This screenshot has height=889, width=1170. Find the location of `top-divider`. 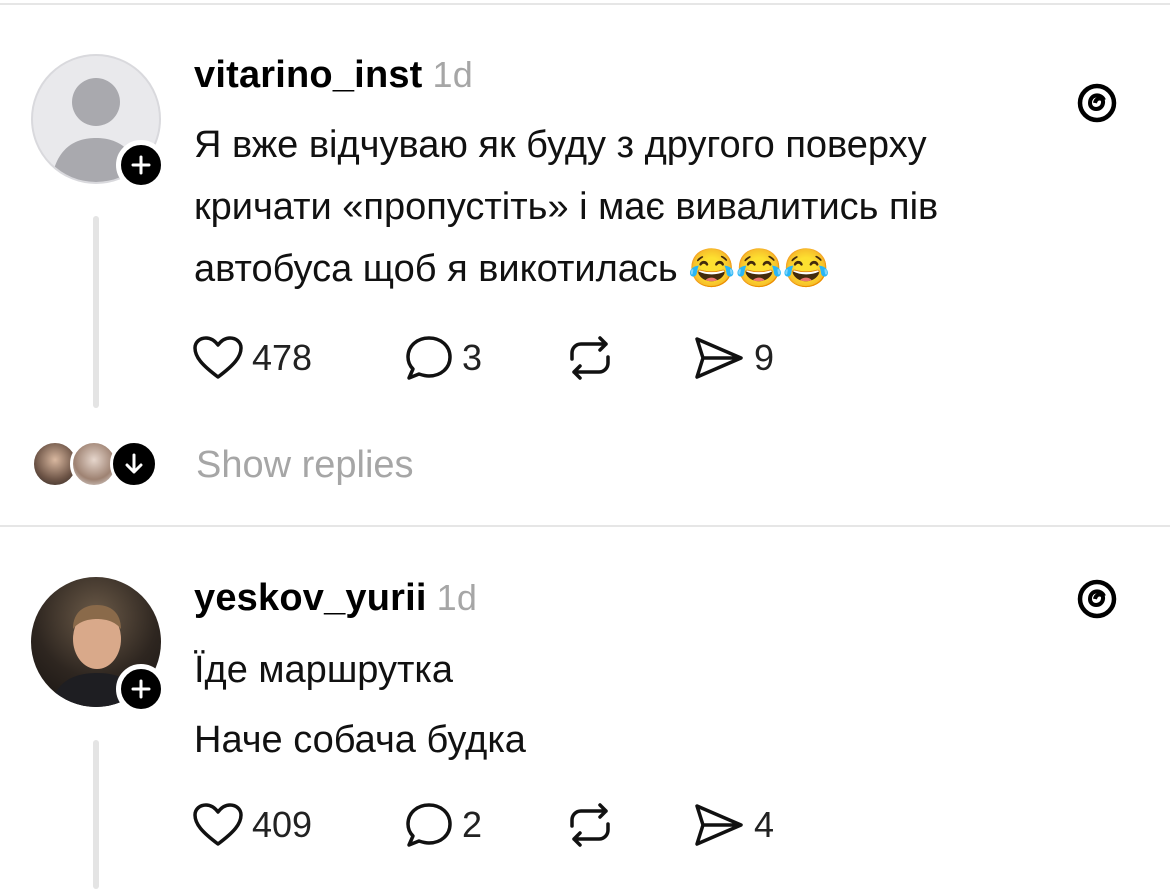

top-divider is located at coordinates (585, 4).